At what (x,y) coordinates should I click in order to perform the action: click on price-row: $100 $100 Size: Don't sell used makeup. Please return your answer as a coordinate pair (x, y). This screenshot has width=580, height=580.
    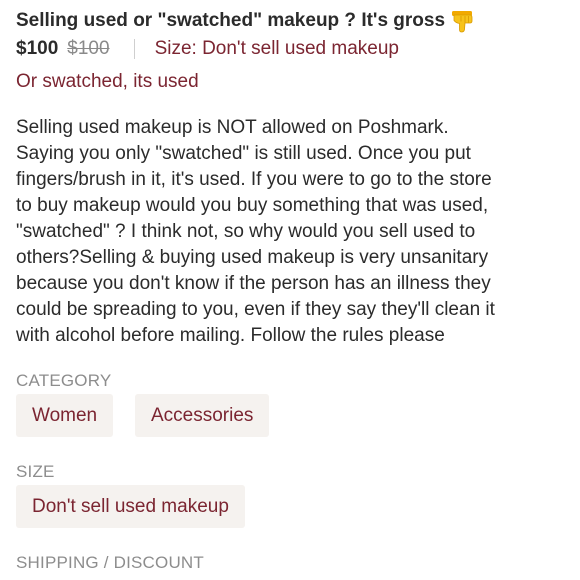
    Looking at the image, I should click on (207, 49).